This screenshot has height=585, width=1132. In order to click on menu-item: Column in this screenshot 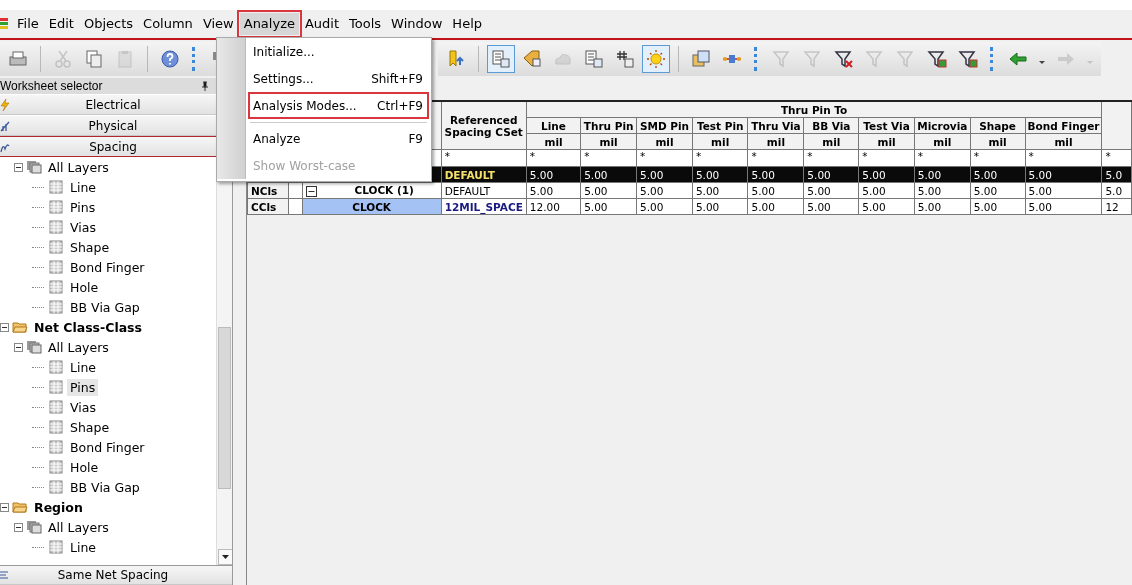, I will do `click(168, 24)`.